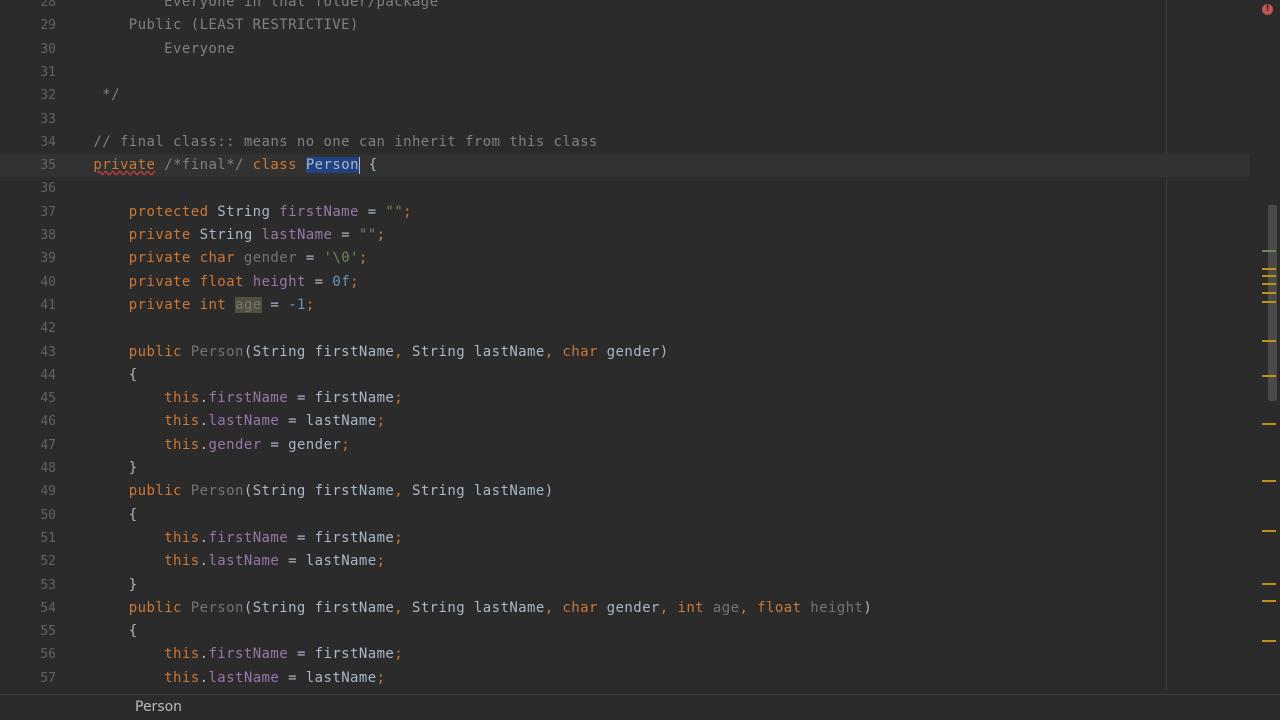 The image size is (1280, 720). What do you see at coordinates (28, 49) in the screenshot?
I see `line-number: 30` at bounding box center [28, 49].